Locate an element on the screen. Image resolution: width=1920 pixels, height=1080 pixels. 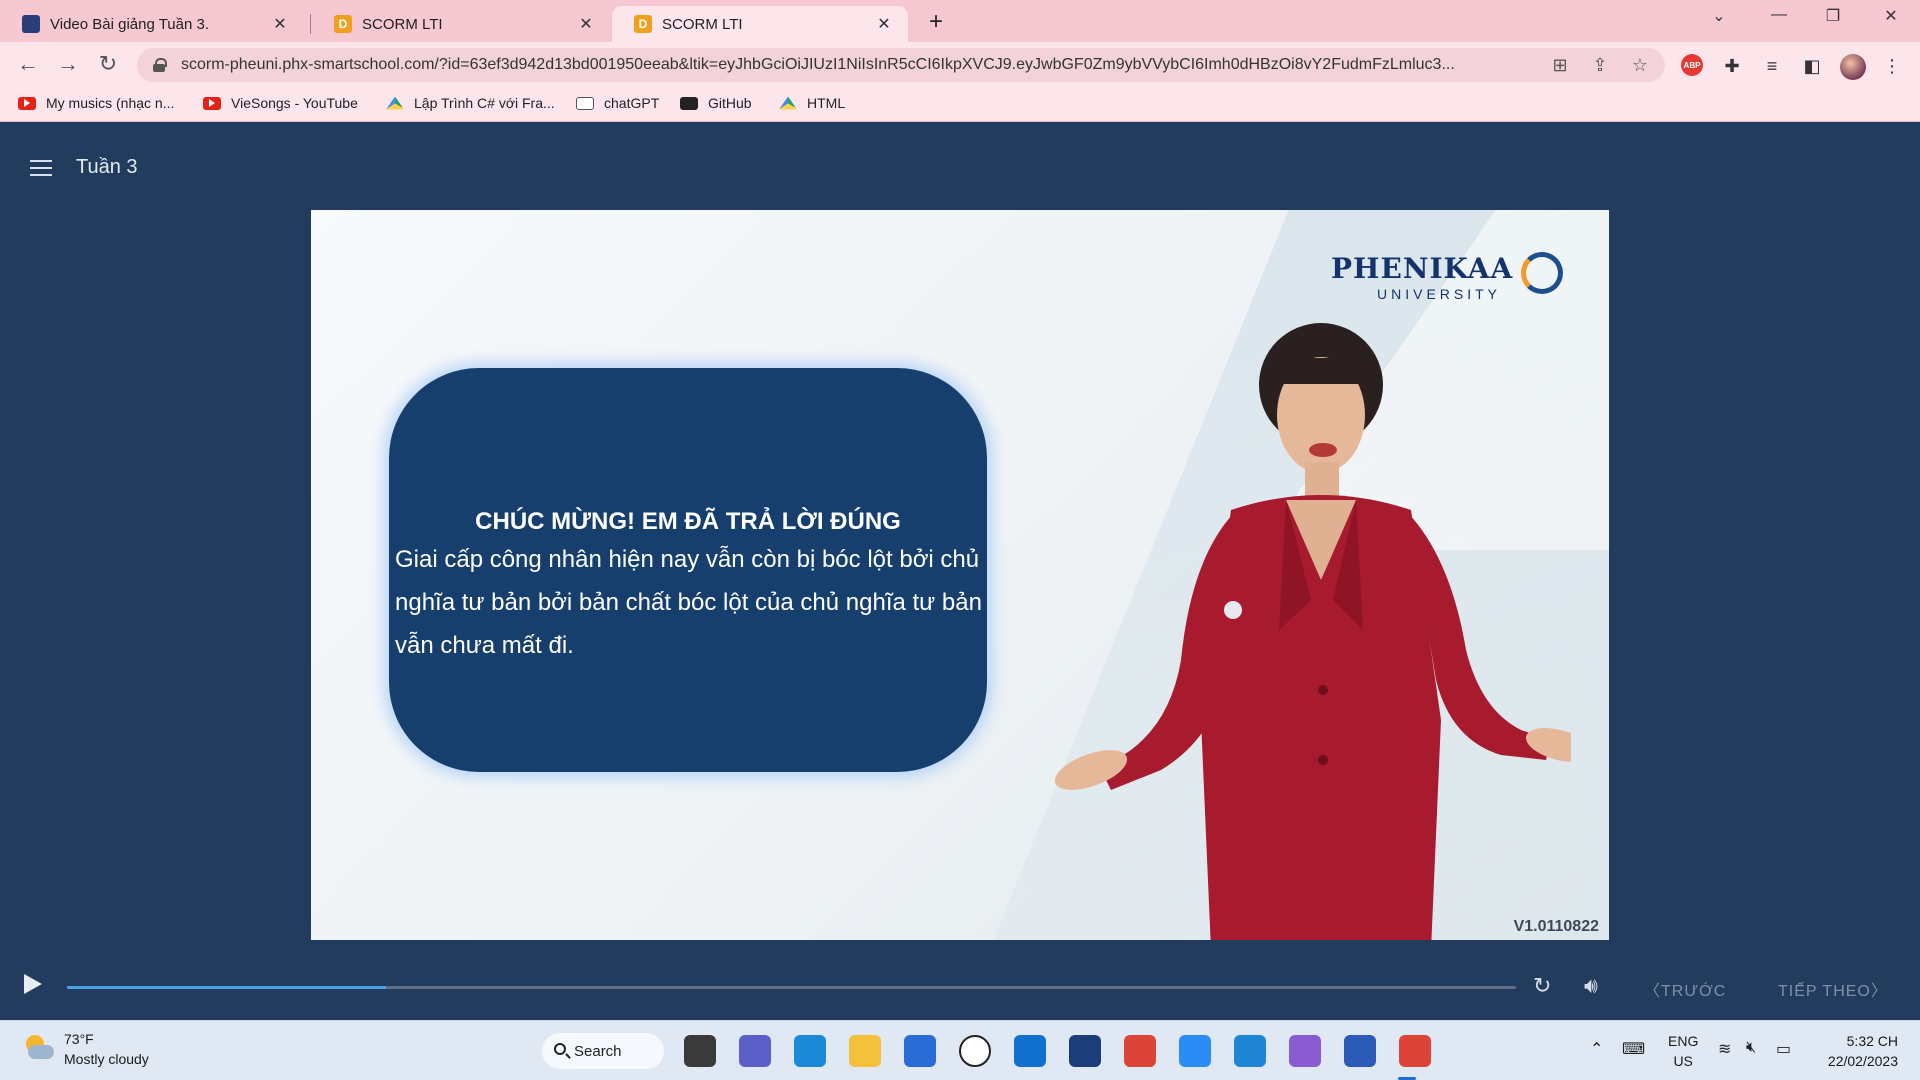
bookmark-chatgpt: chatGPT is located at coordinates (617, 103).